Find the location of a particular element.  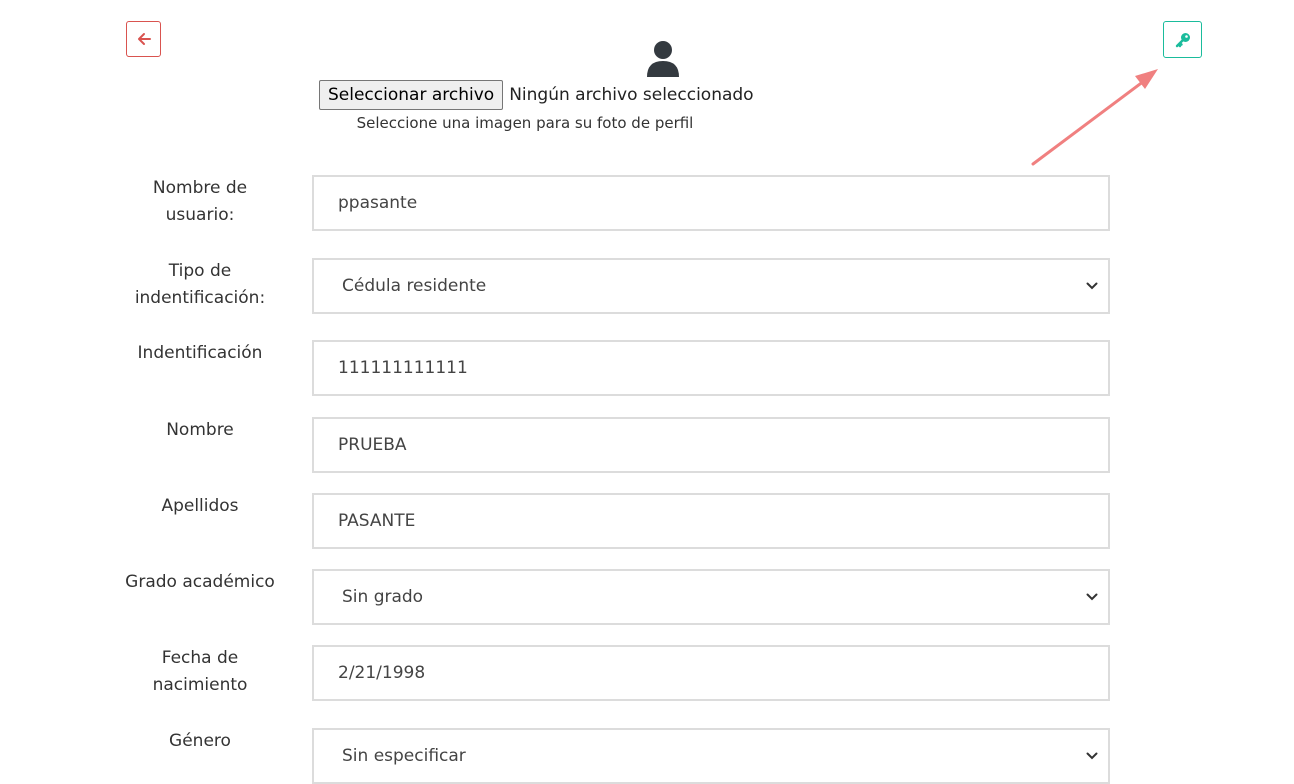

username-label: Nombre de usuario: is located at coordinates (200, 201).